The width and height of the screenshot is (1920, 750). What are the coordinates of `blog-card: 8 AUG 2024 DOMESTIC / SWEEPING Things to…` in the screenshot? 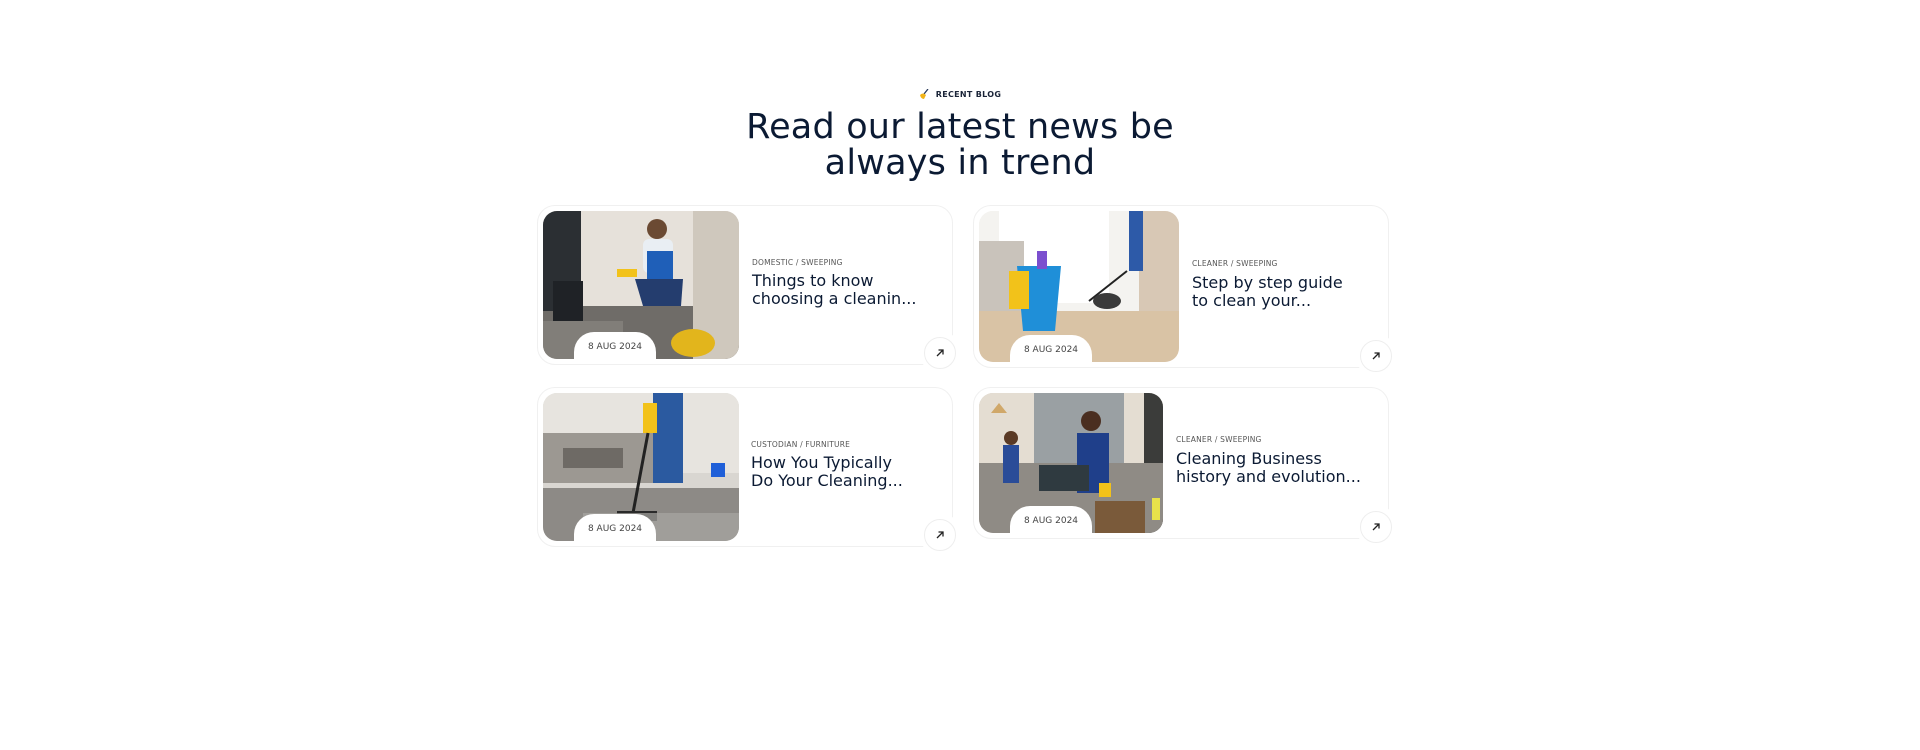 It's located at (749, 289).